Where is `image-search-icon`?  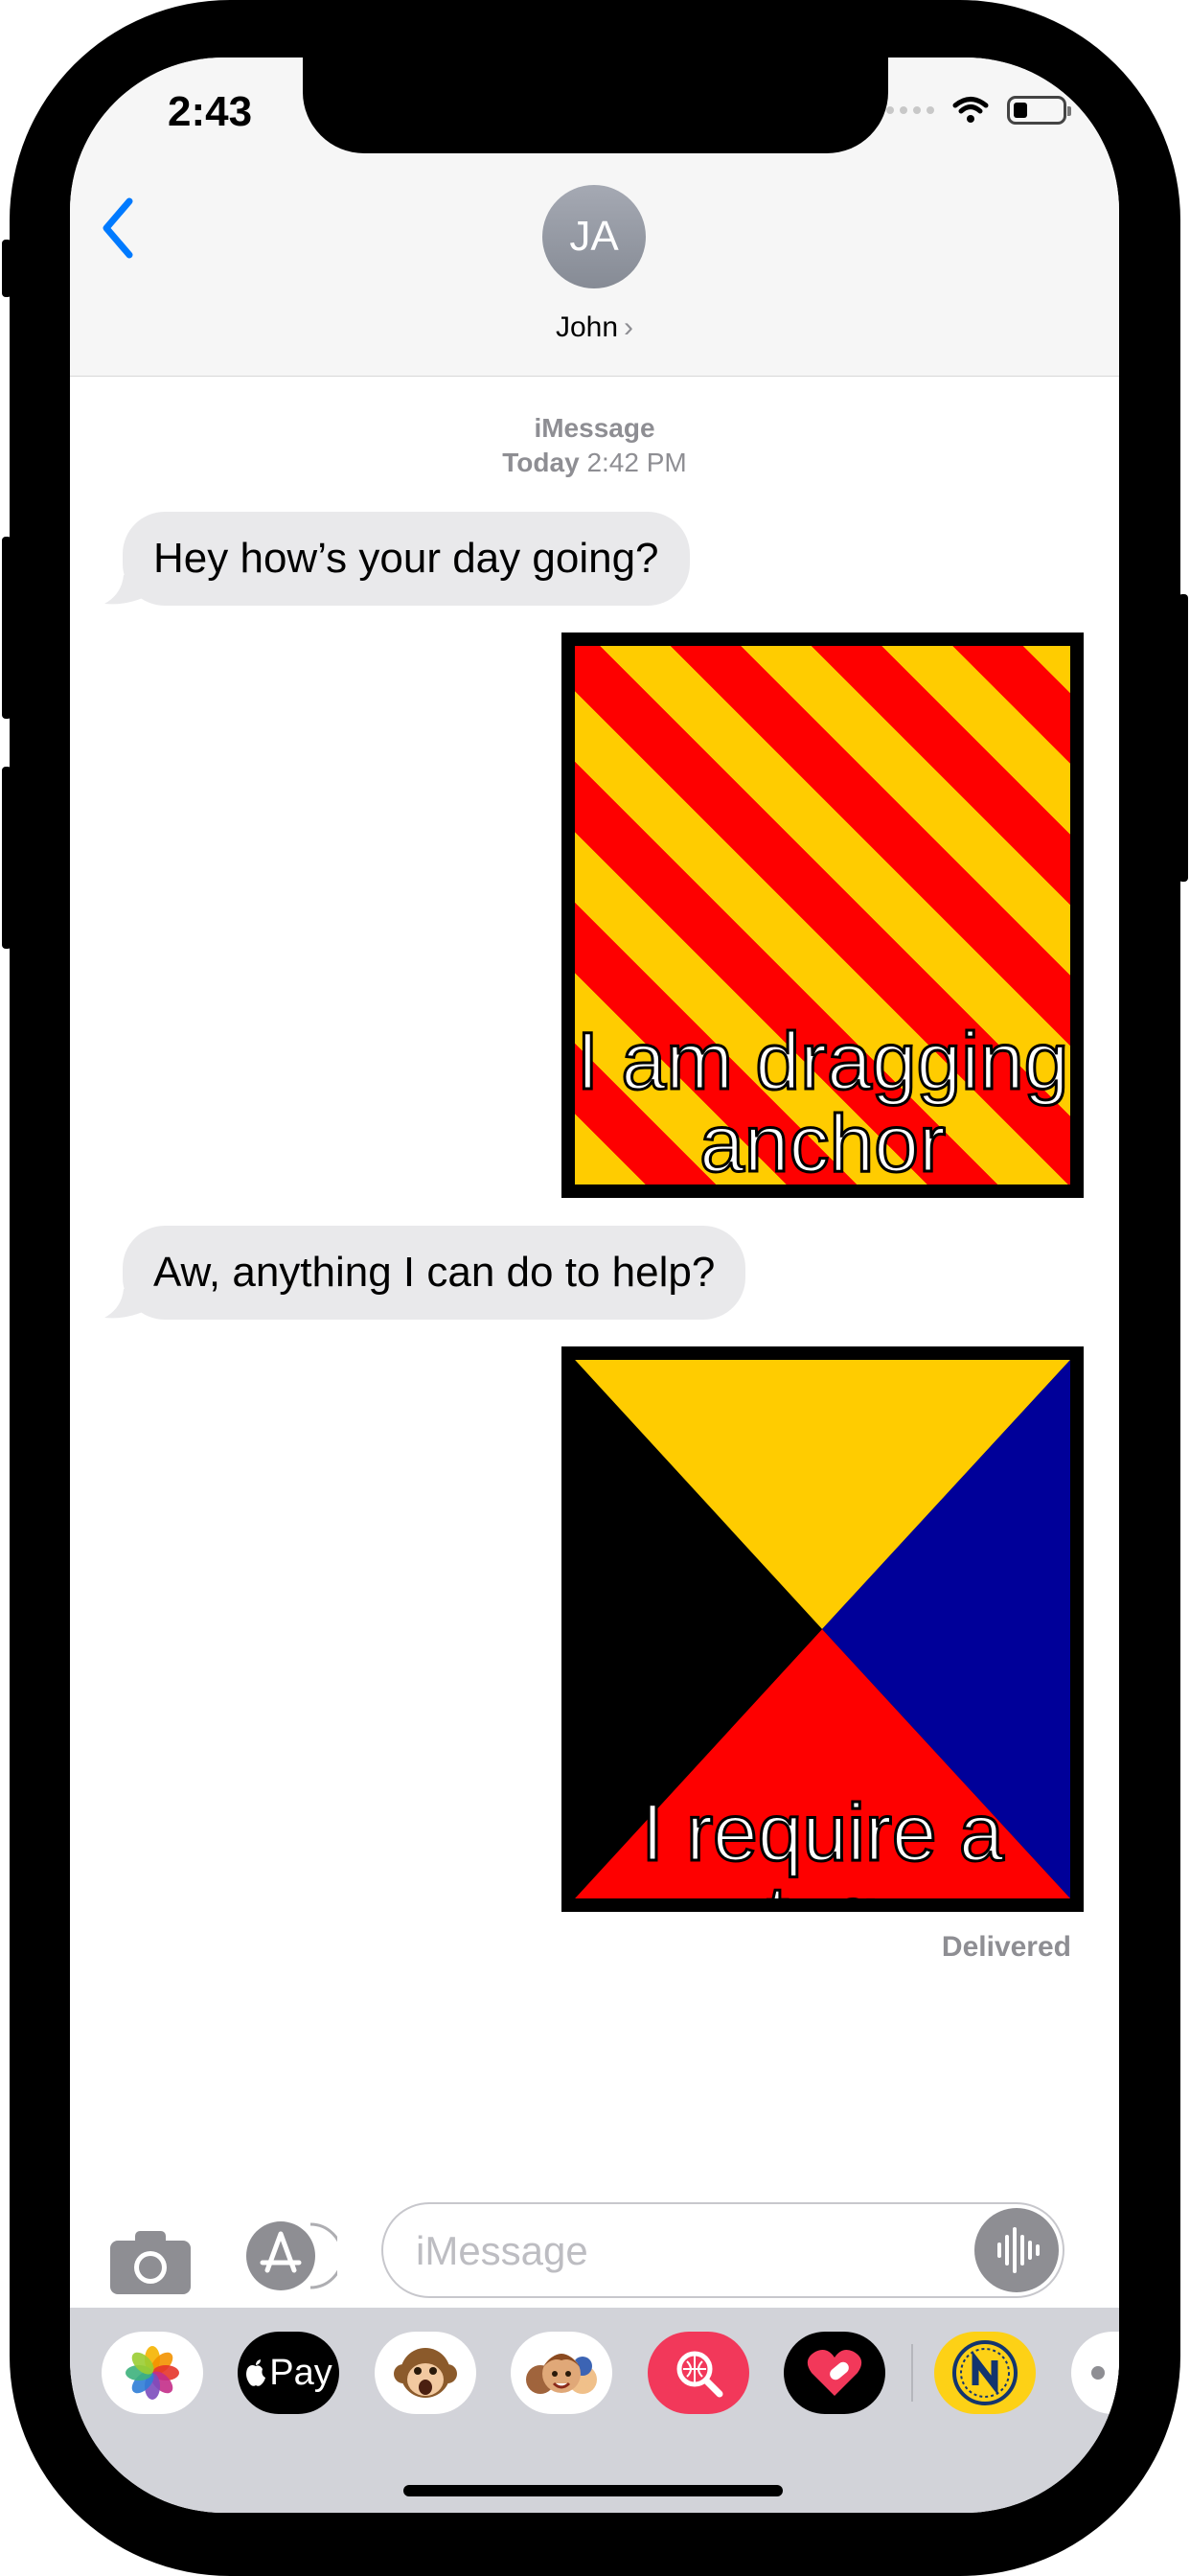 image-search-icon is located at coordinates (700, 2374).